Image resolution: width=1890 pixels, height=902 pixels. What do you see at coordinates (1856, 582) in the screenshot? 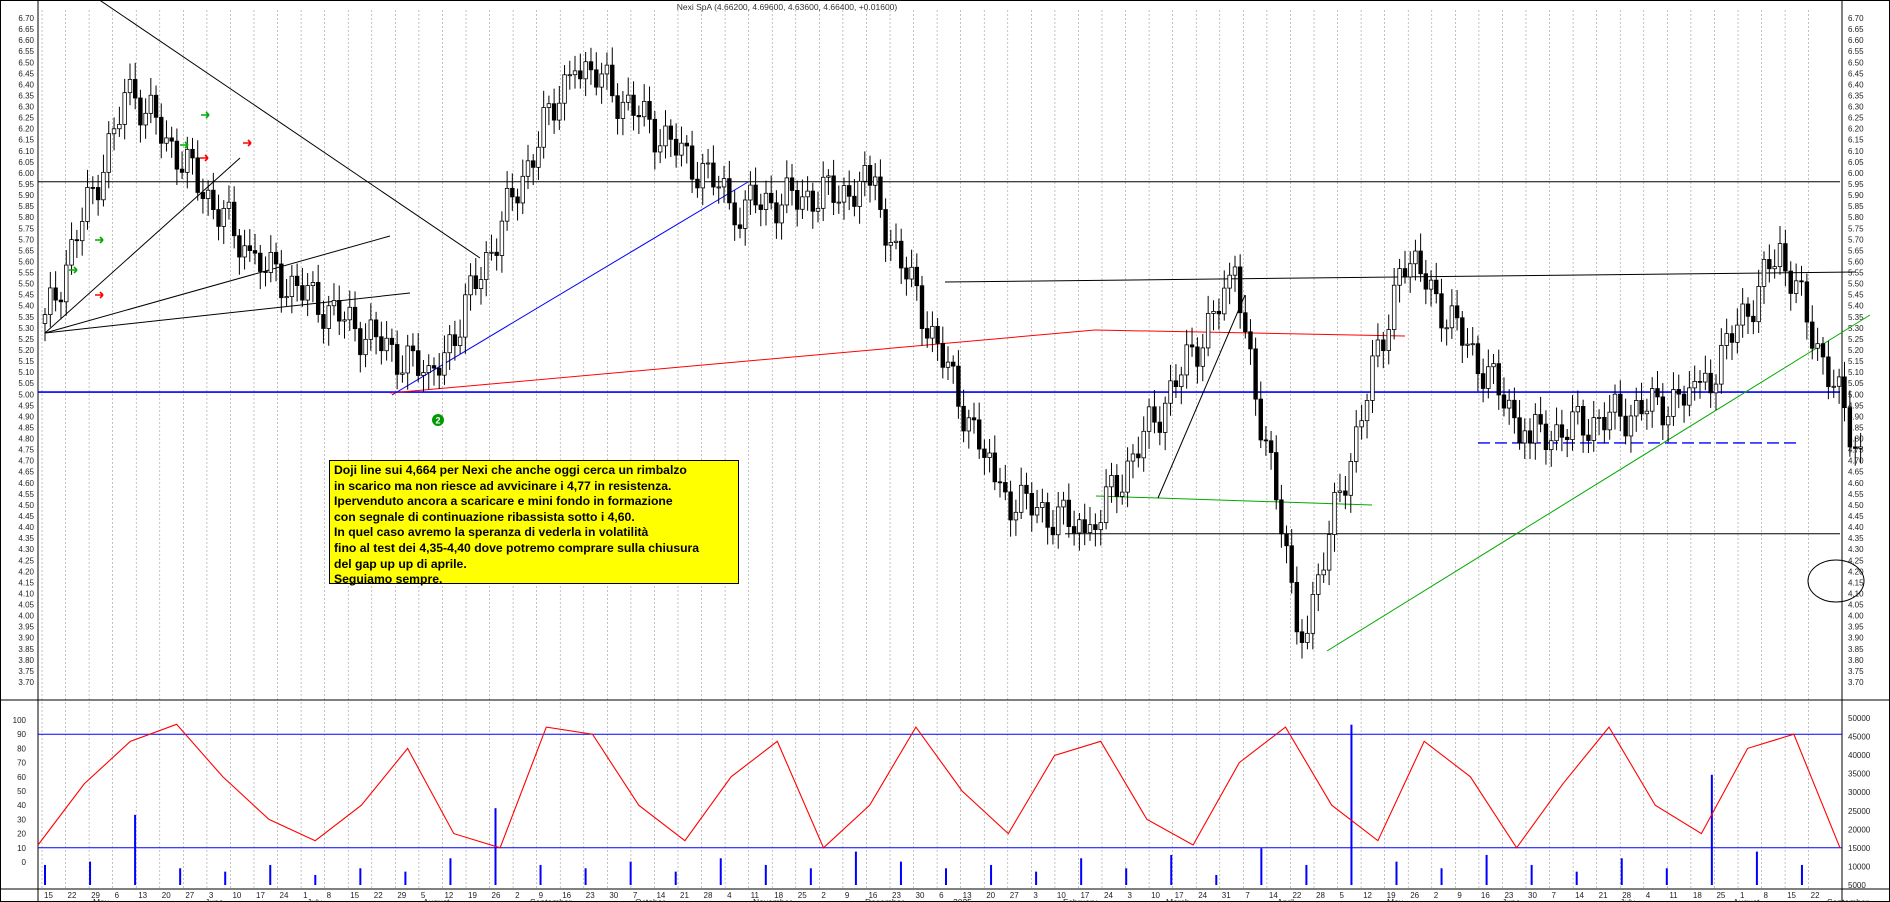
I see `price-tick-right: 4.15` at bounding box center [1856, 582].